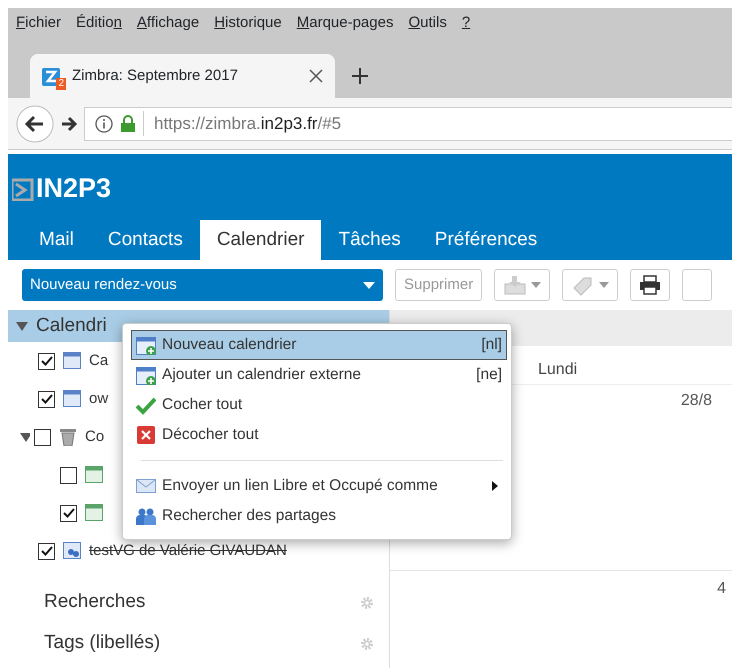 Image resolution: width=732 pixels, height=668 pixels. What do you see at coordinates (155, 76) in the screenshot?
I see `tab-title: Zimbra: Septembre 2017` at bounding box center [155, 76].